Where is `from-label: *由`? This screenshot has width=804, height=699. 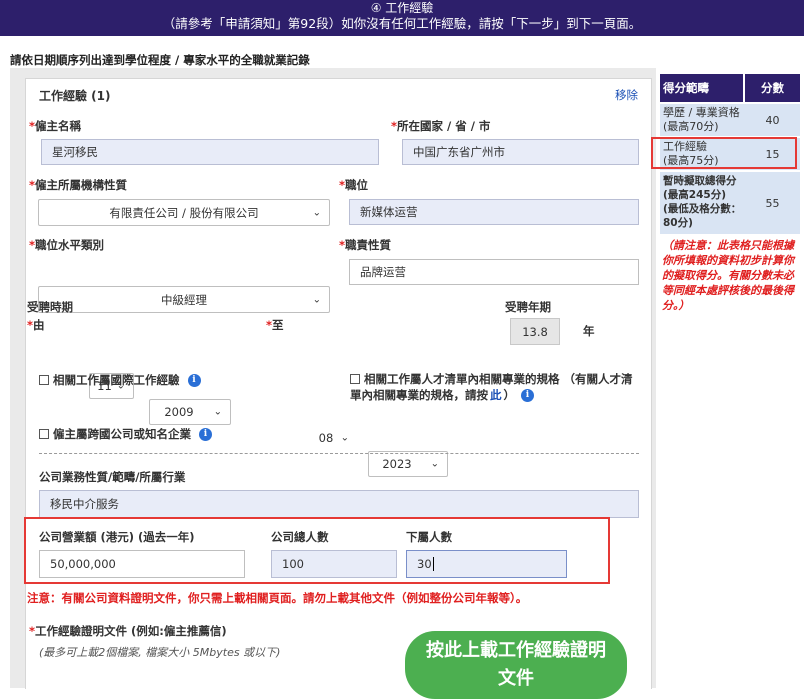 from-label: *由 is located at coordinates (36, 325).